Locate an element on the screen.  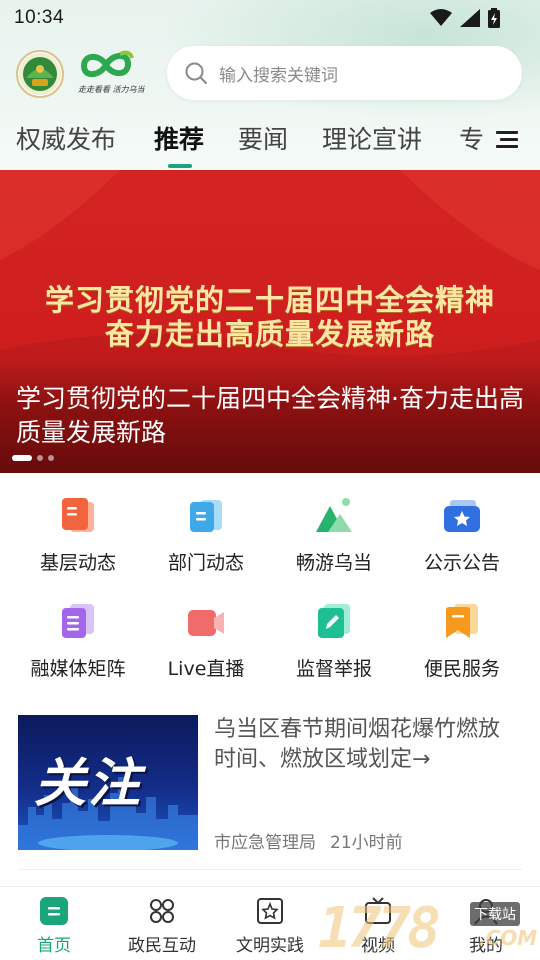
quick-link-media-matrix: 融媒体矩阵 is located at coordinates (78, 644).